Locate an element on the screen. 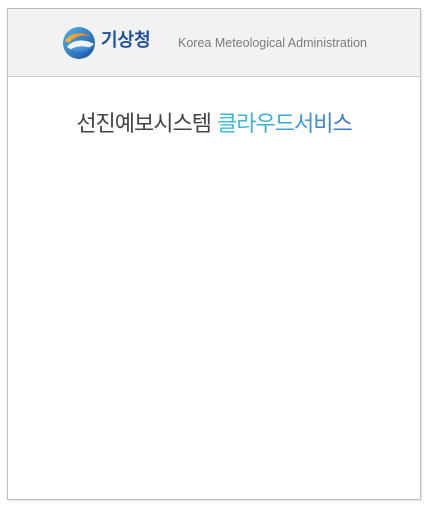  header: 기상청 Korea Meteological Administration is located at coordinates (214, 43).